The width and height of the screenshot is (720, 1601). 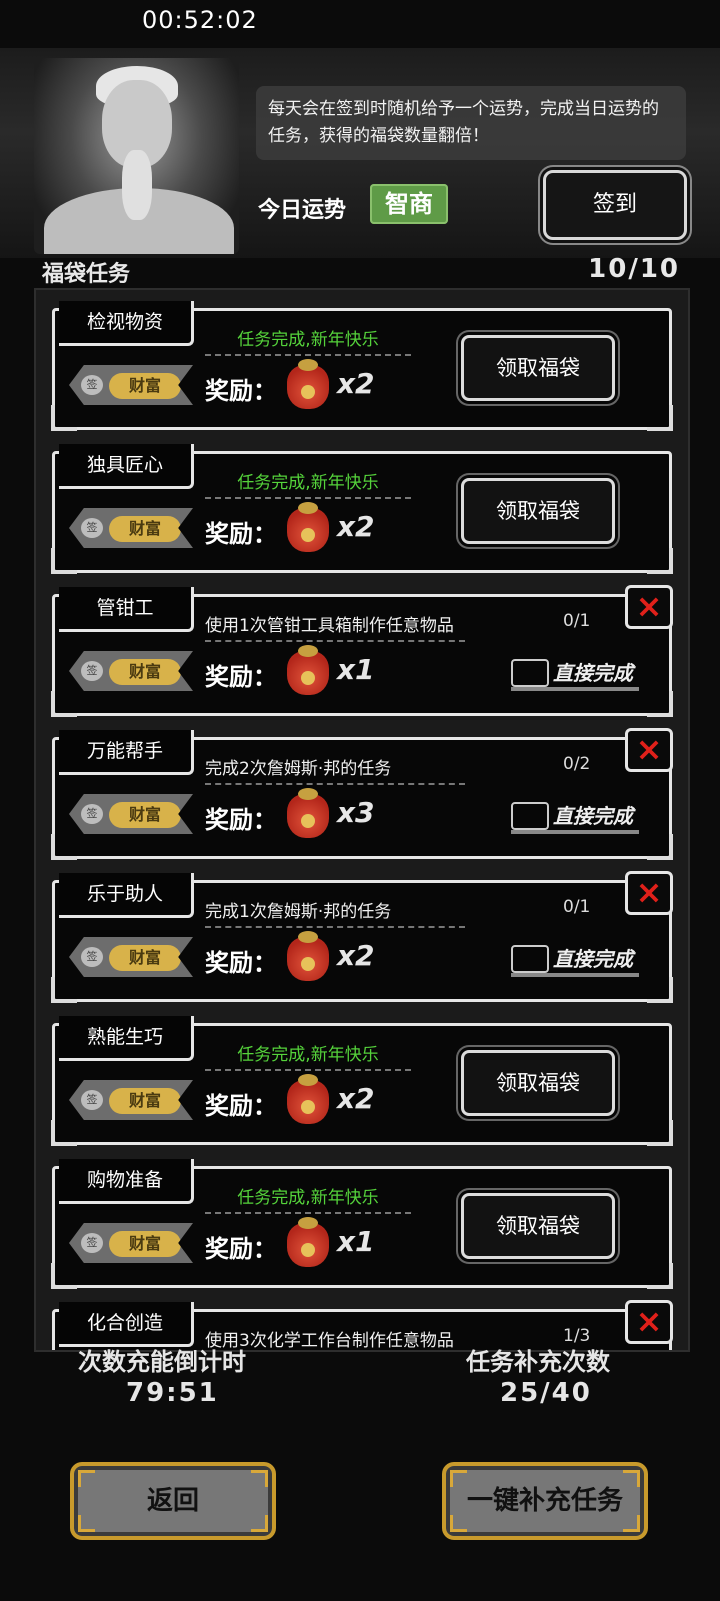 What do you see at coordinates (200, 20) in the screenshot?
I see `status-clock: 00:52:02` at bounding box center [200, 20].